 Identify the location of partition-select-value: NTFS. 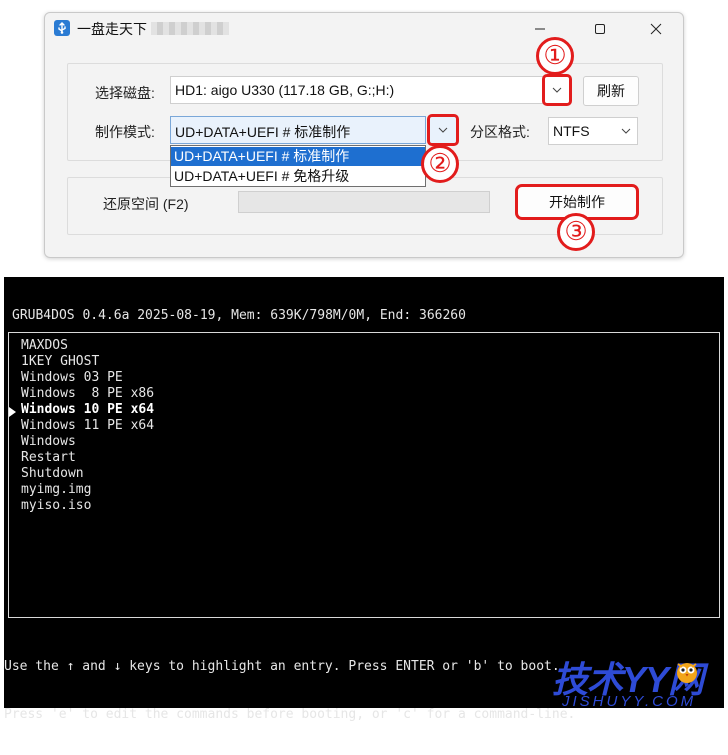
(571, 131).